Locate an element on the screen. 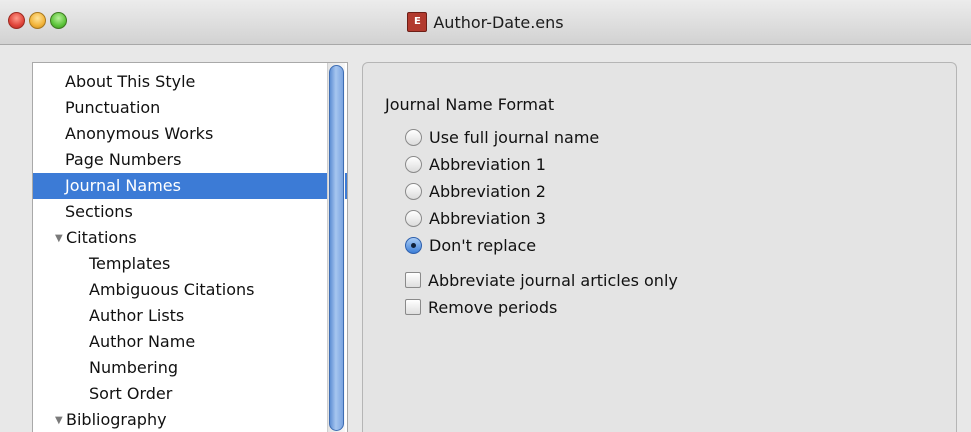 The width and height of the screenshot is (971, 432). scroll-thumb is located at coordinates (336, 248).